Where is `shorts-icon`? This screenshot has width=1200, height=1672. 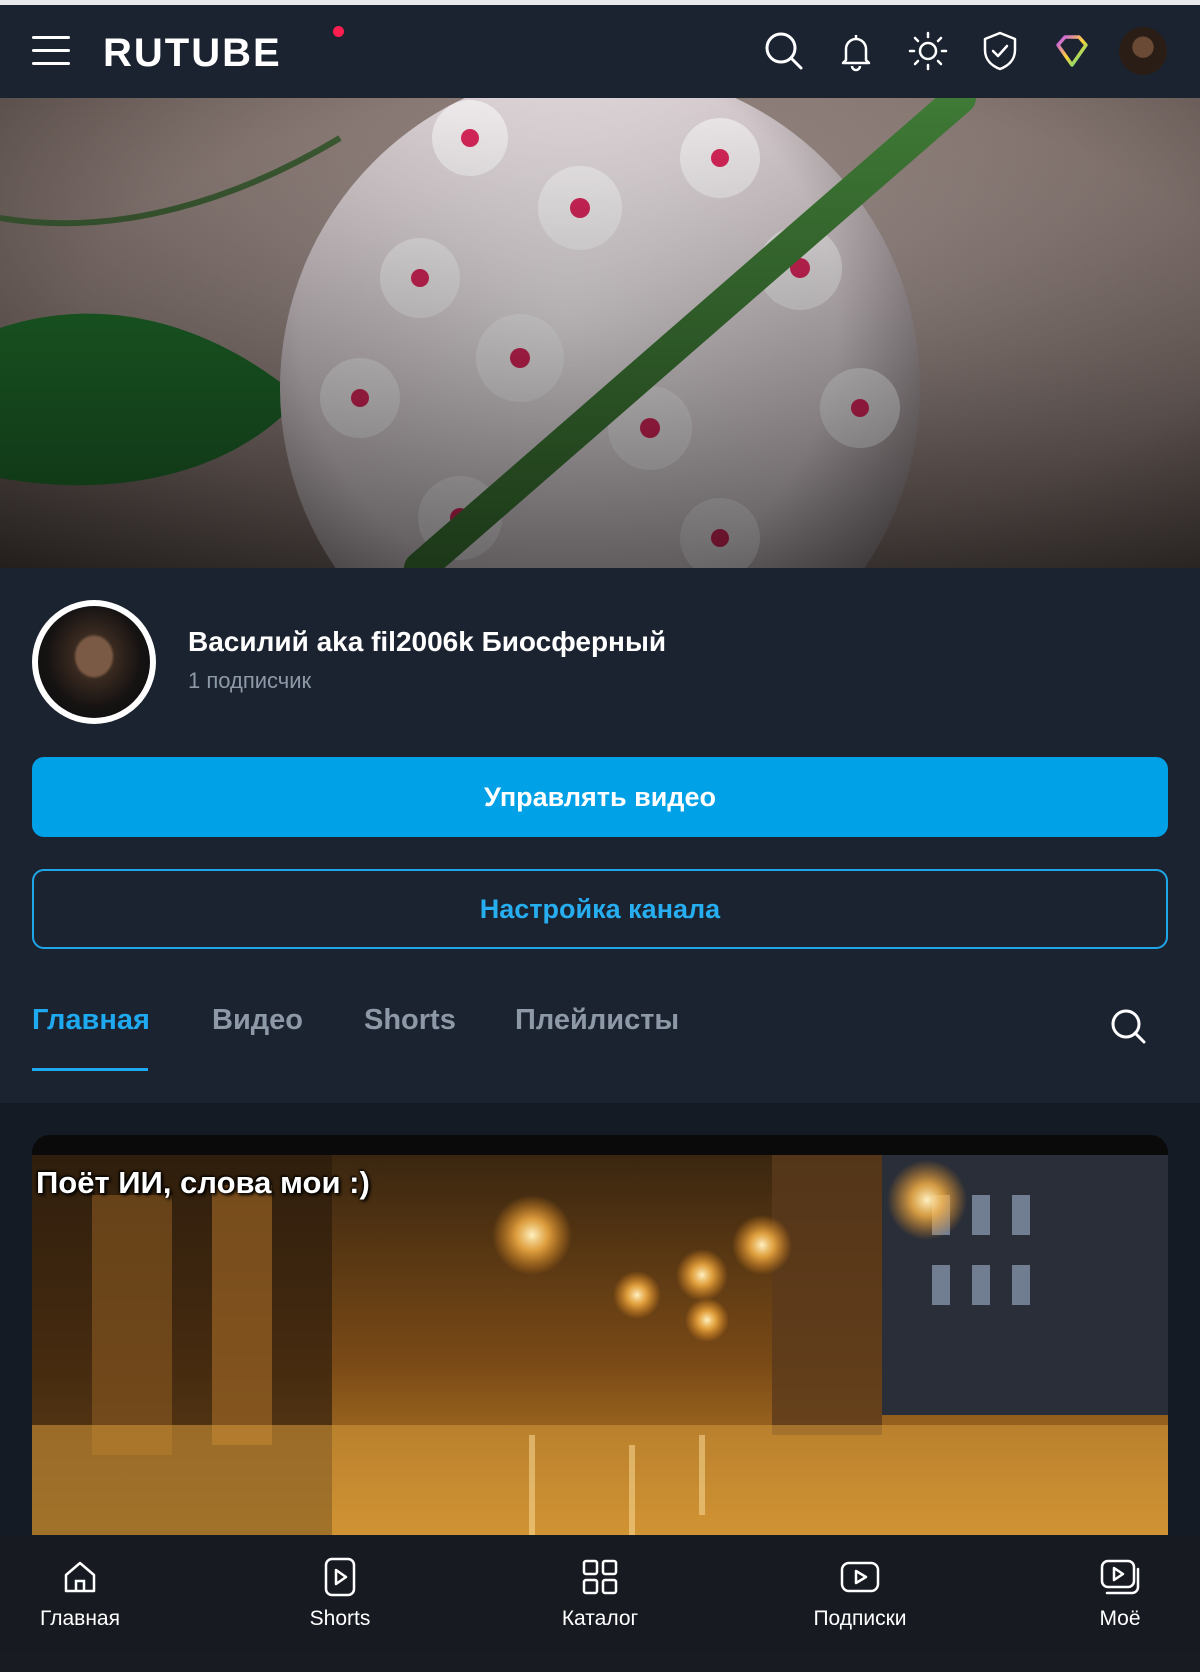 shorts-icon is located at coordinates (340, 1577).